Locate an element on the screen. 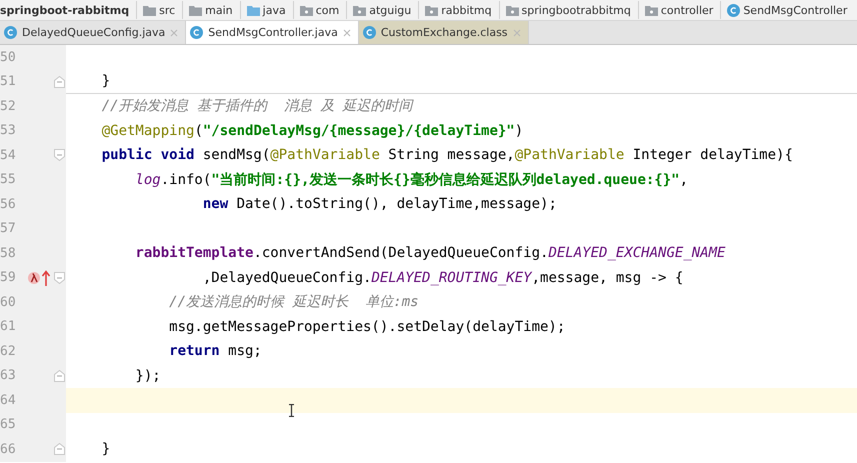 The width and height of the screenshot is (857, 463). breadcrumb-item: atguigu is located at coordinates (390, 10).